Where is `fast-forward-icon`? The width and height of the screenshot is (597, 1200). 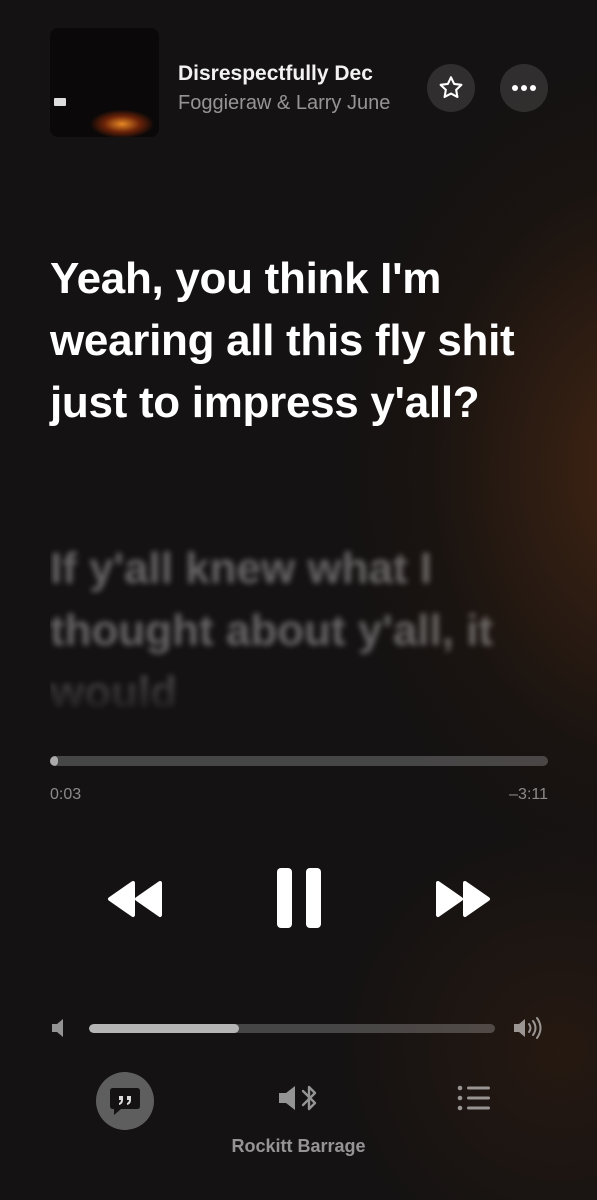
fast-forward-icon is located at coordinates (463, 899).